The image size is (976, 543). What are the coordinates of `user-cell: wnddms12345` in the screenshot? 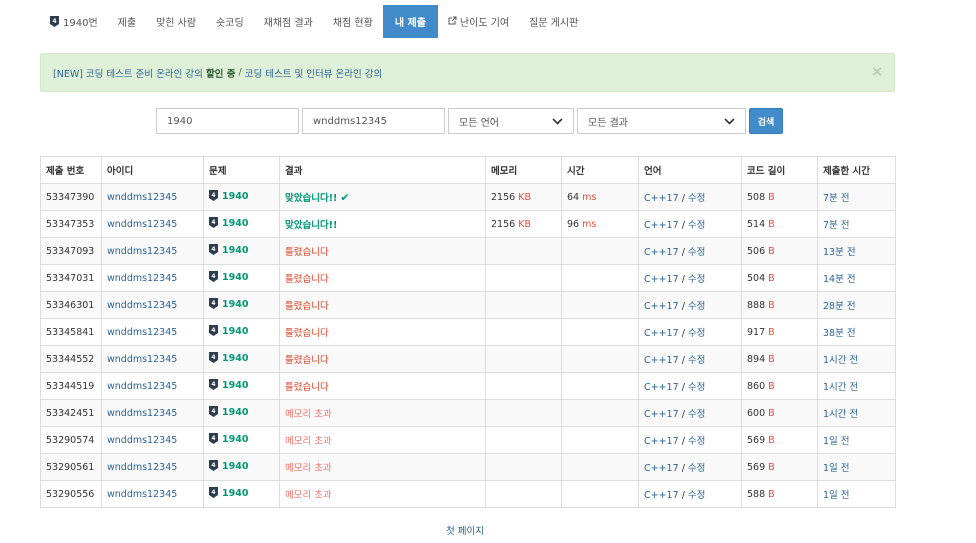 It's located at (152, 359).